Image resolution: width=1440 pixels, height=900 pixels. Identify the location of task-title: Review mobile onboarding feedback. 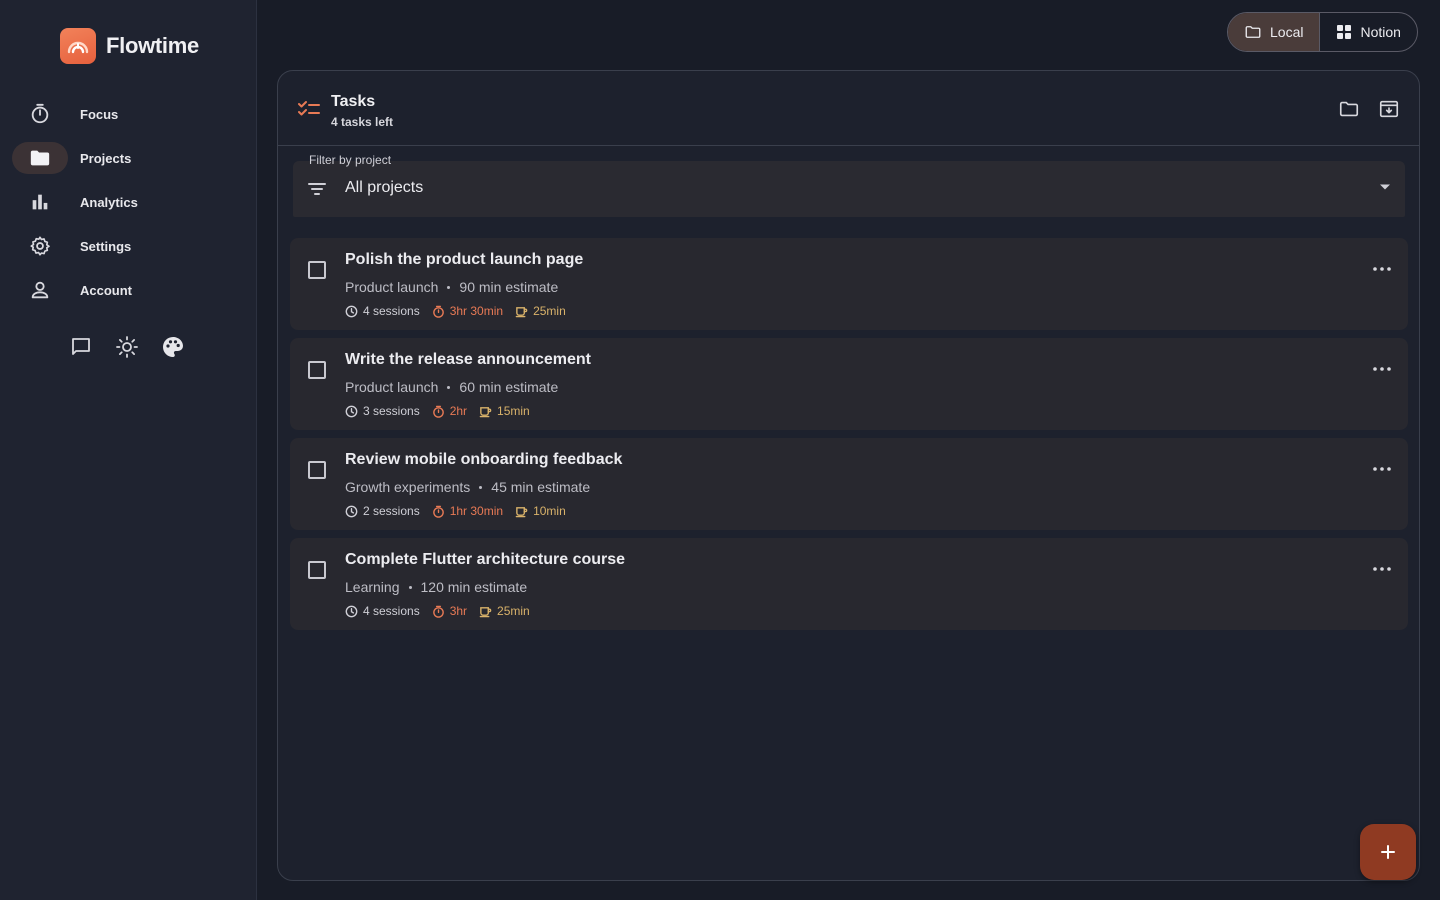
(484, 459).